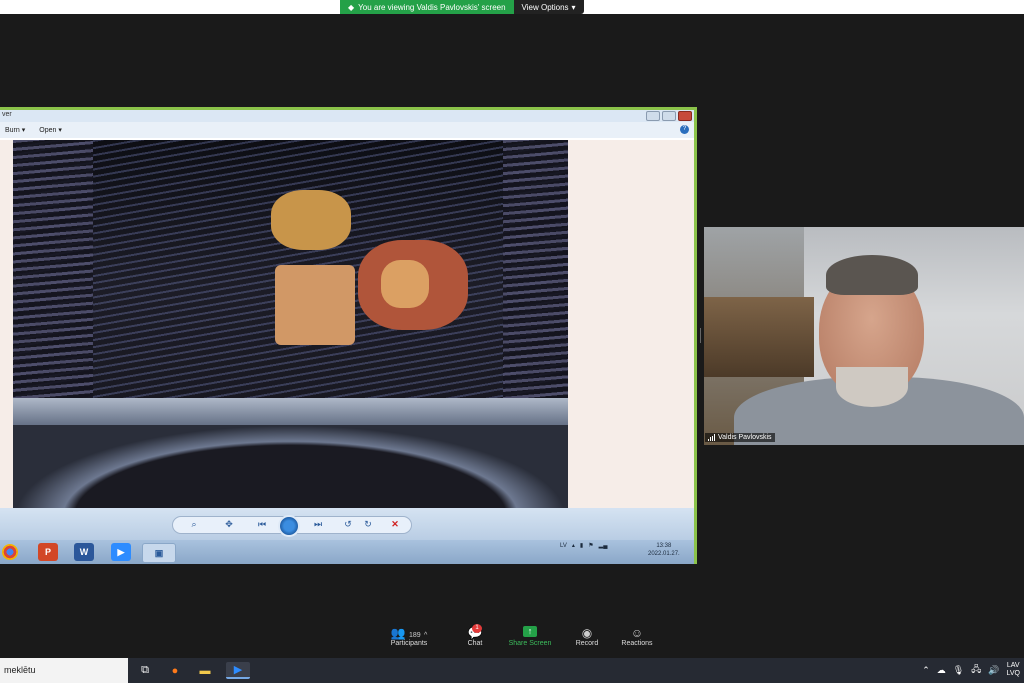 This screenshot has height=683, width=1024. I want to click on flag-icon: ⚑, so click(591, 546).